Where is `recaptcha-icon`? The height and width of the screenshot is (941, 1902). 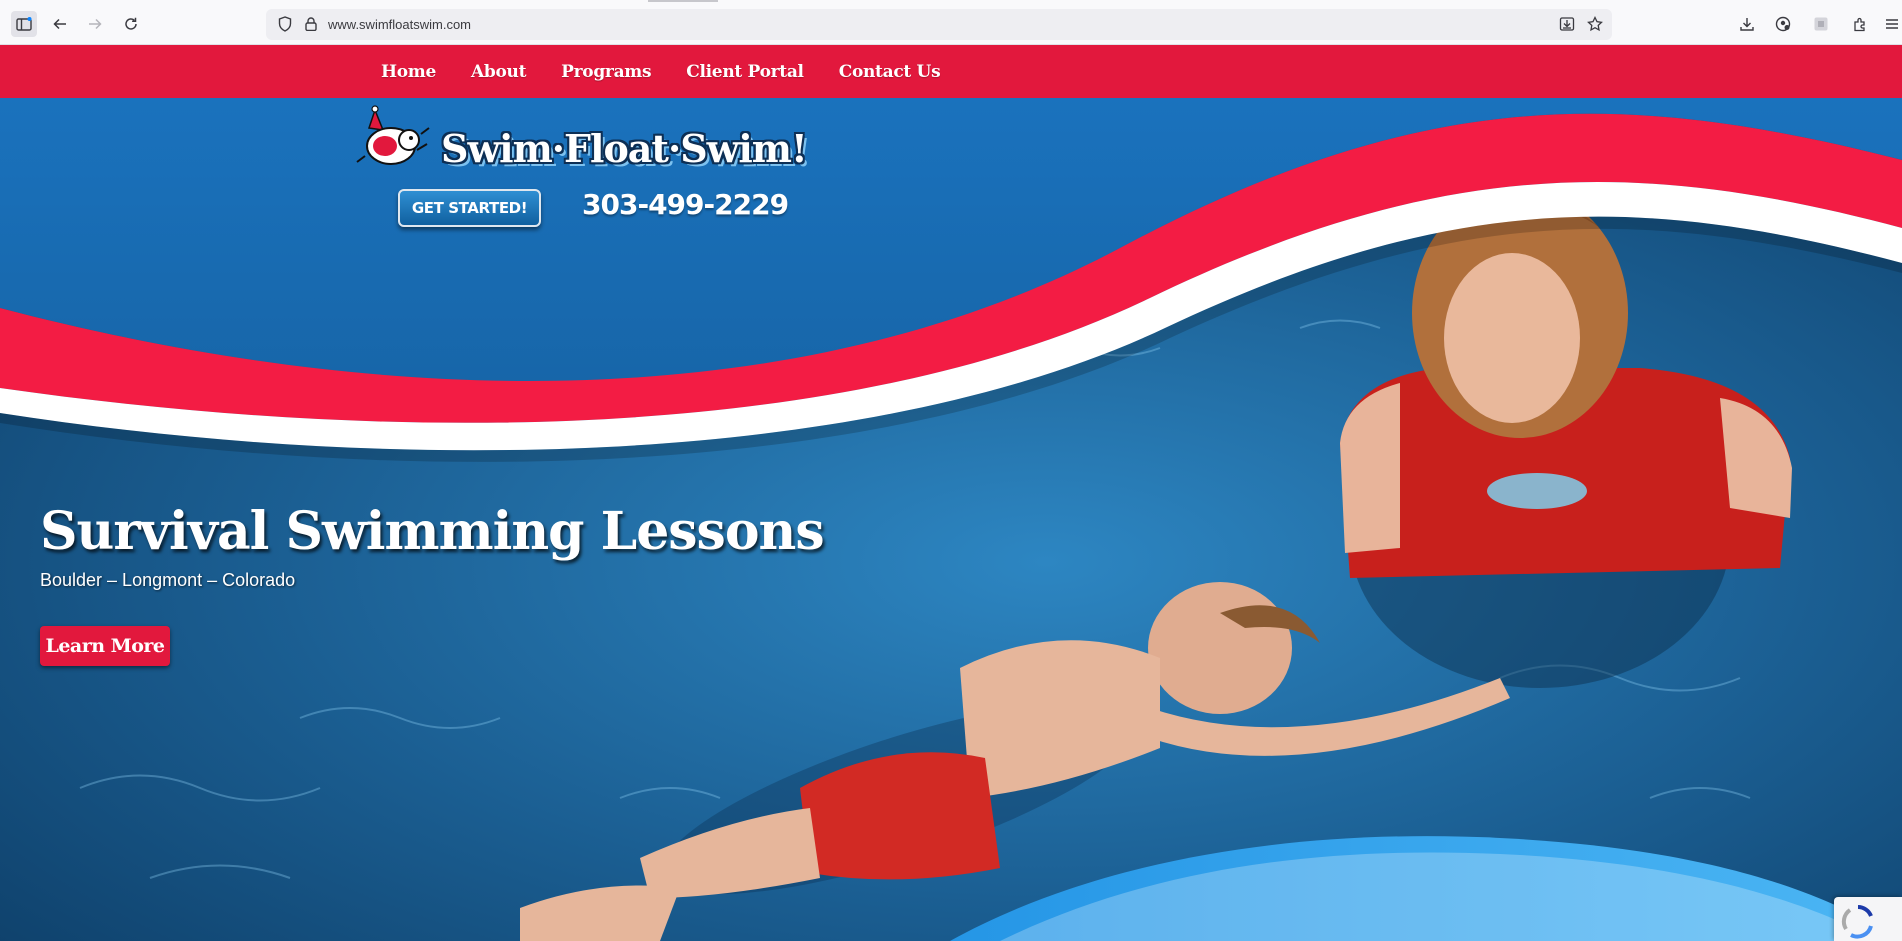
recaptcha-icon is located at coordinates (1857, 922).